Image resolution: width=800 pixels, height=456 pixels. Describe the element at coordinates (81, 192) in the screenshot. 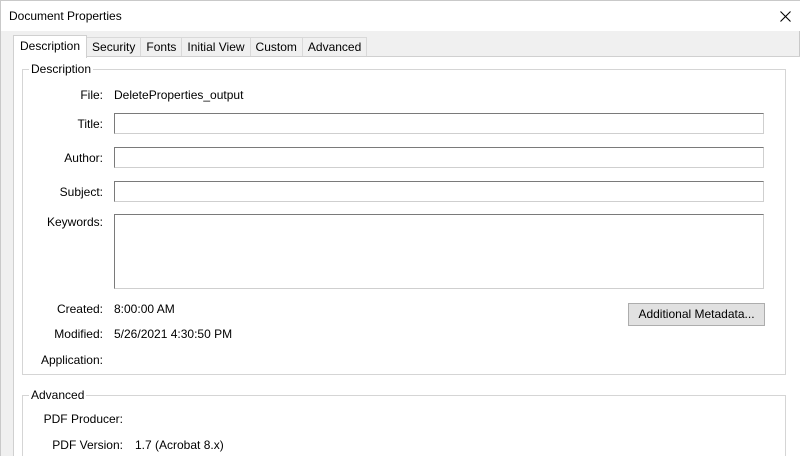

I see `subject-label: Subject:` at that location.